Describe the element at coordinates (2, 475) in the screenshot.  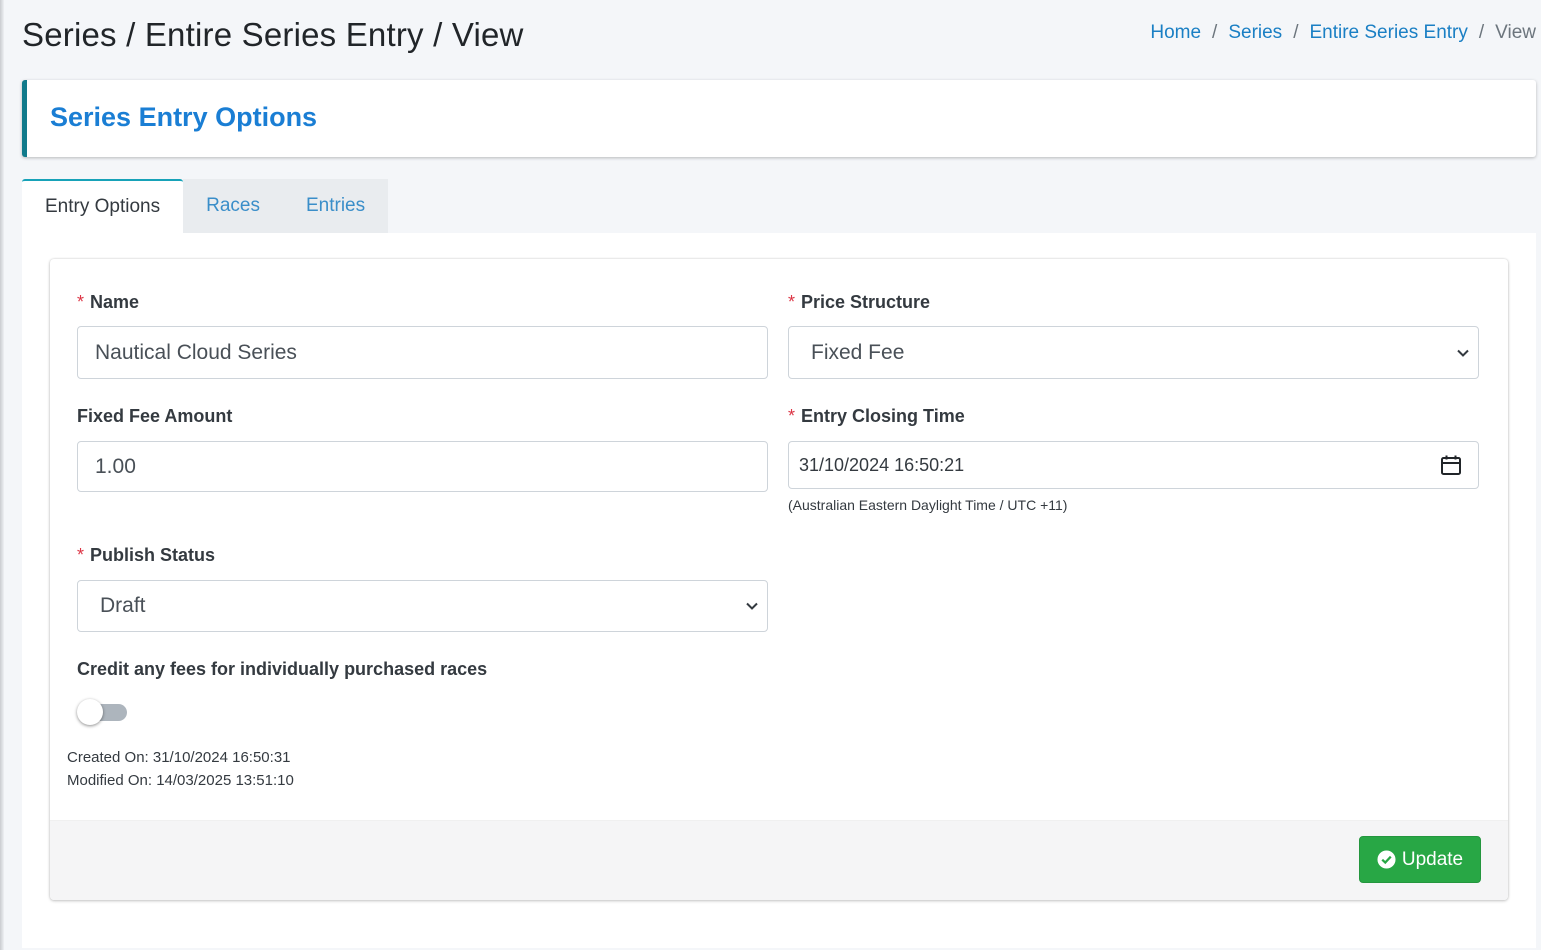
I see `window-edge` at that location.